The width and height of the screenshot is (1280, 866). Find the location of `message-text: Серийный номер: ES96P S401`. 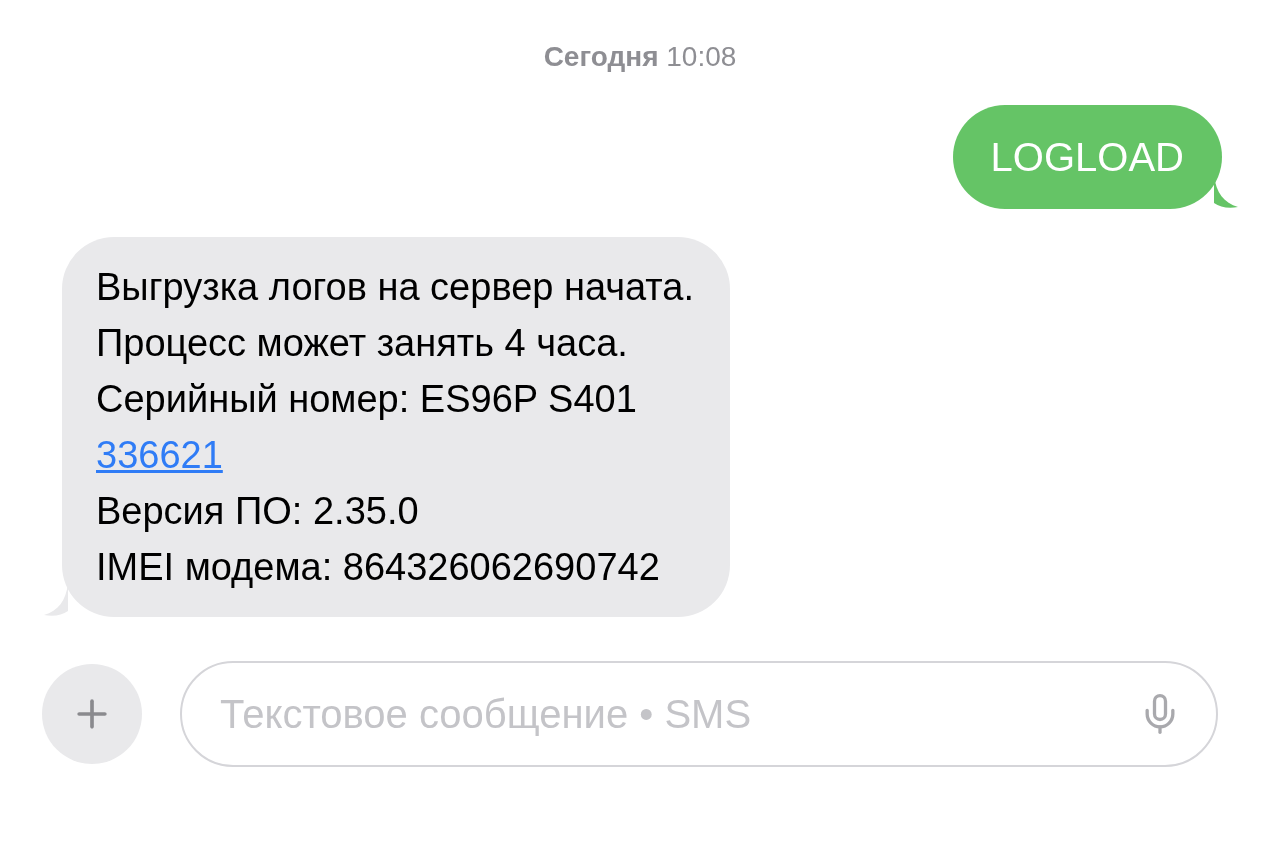

message-text: Серийный номер: ES96P S401 is located at coordinates (367, 399).